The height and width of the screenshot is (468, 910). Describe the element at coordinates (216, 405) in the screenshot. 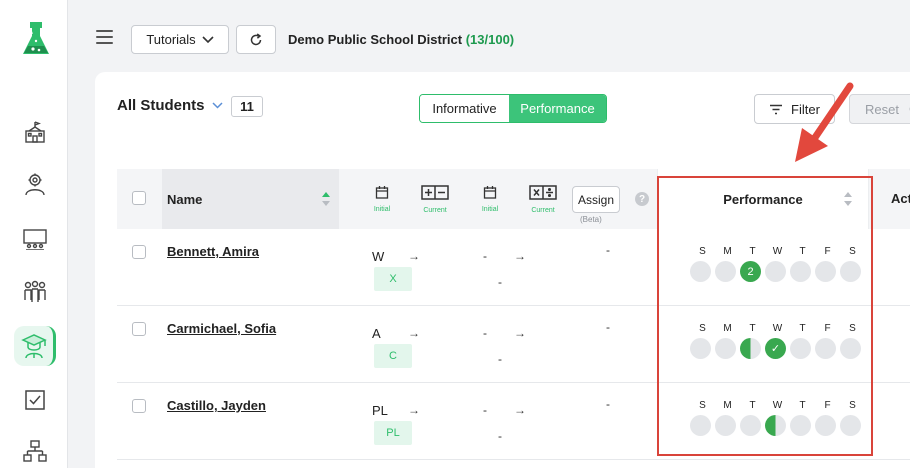

I see `student-name-link: Castillo, Jayden` at that location.